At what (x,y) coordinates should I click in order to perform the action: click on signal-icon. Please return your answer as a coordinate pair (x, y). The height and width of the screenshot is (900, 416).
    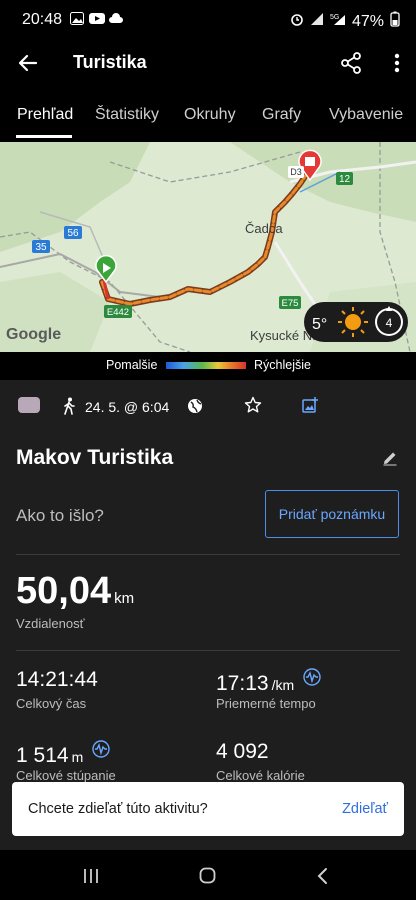
    Looking at the image, I should click on (317, 21).